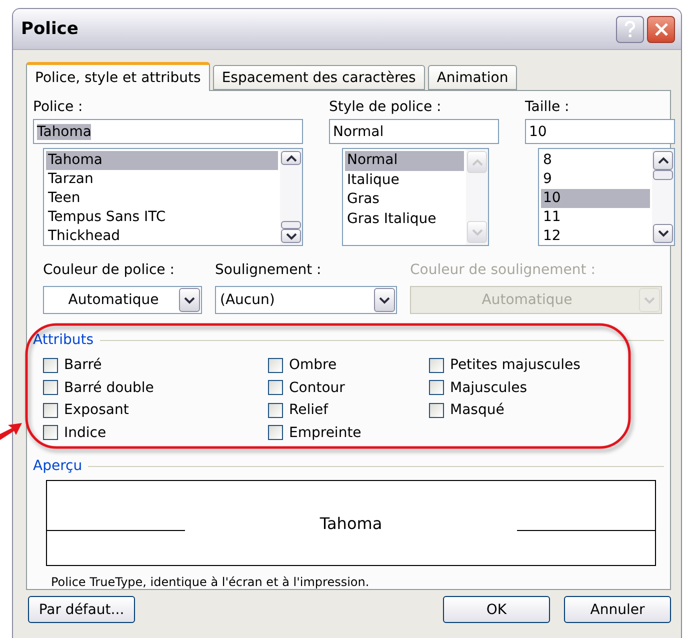  I want to click on close-icon, so click(661, 29).